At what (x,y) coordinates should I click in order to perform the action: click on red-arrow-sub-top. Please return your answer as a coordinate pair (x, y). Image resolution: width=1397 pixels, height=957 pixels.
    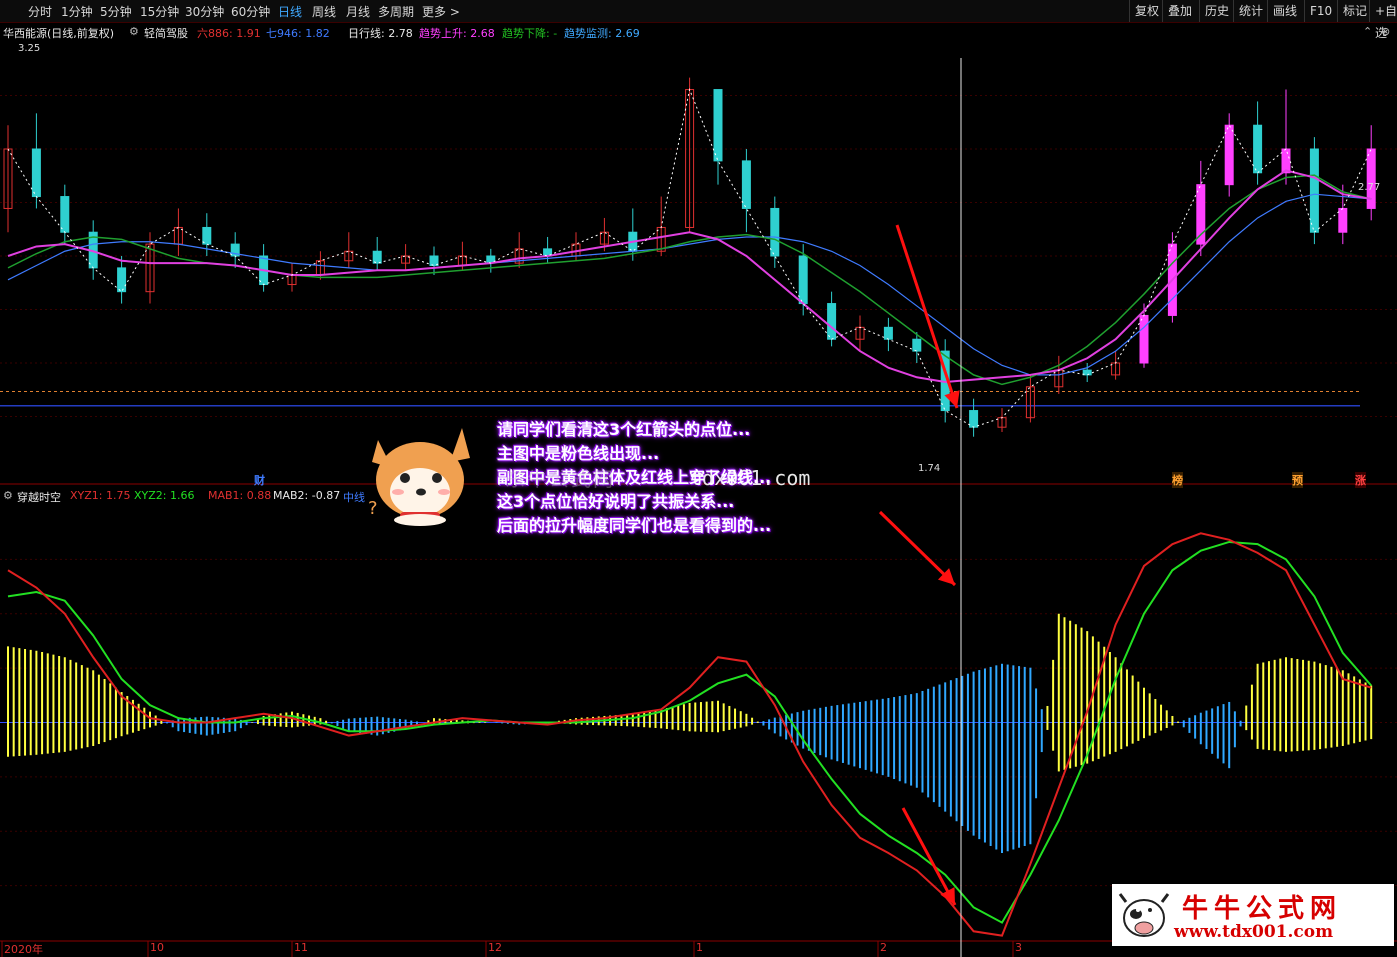
    Looking at the image, I should click on (917, 548).